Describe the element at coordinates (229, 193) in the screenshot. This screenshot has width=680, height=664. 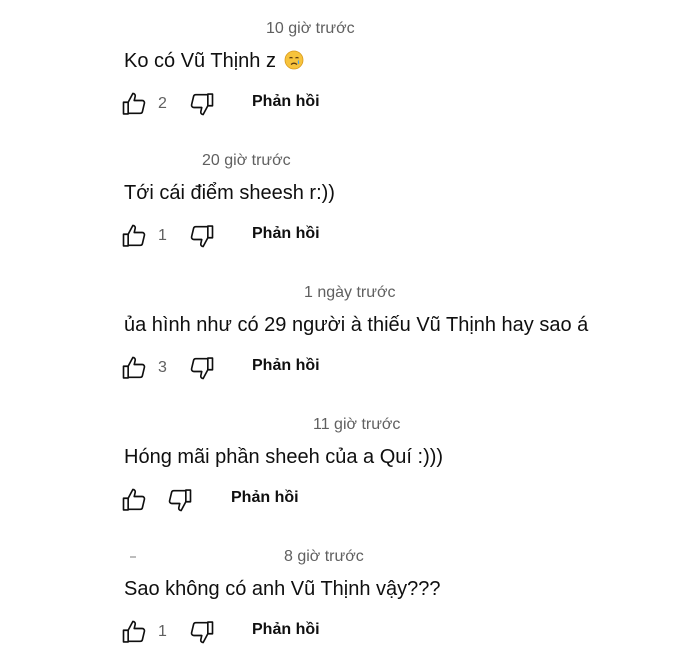
I see `comment-text: Tới cái điểm sheesh r:))` at that location.